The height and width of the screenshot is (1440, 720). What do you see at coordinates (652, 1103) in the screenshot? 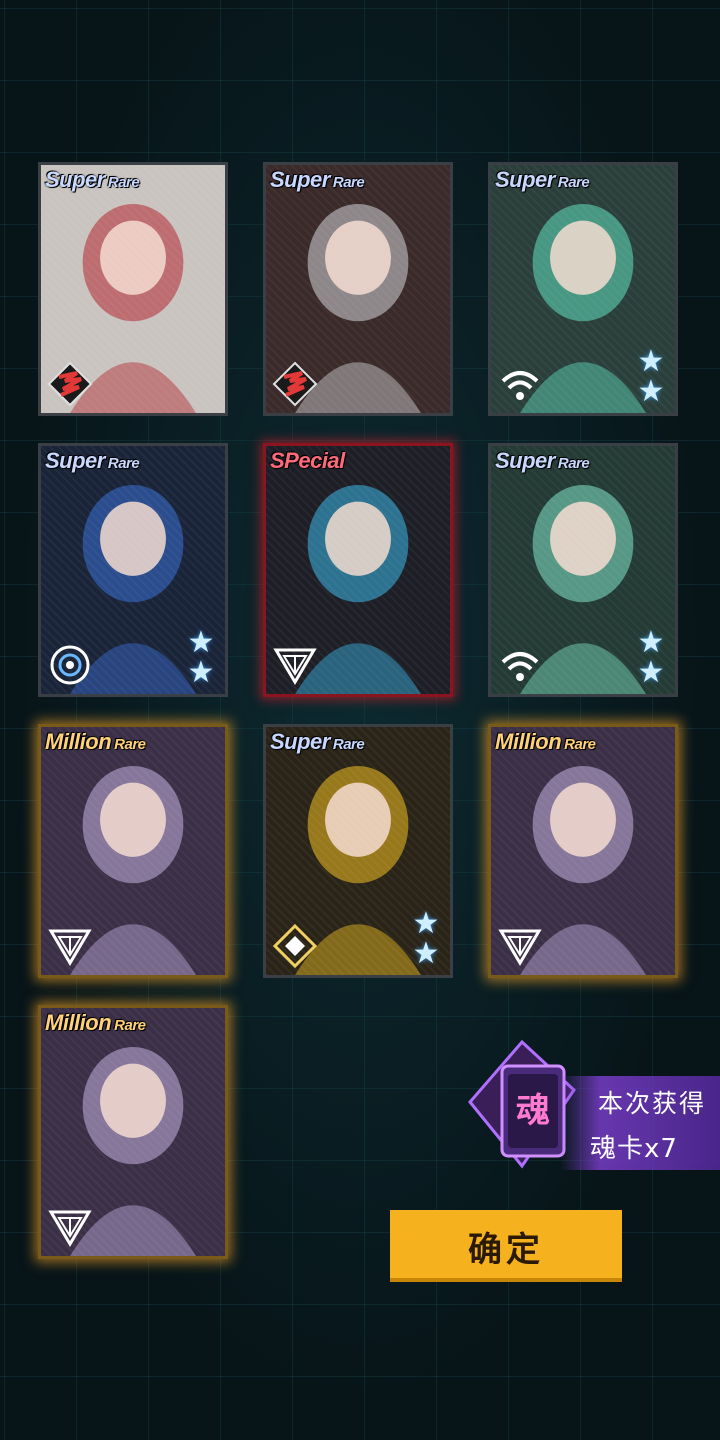
I see `soul-reward-title: 本次获得` at bounding box center [652, 1103].